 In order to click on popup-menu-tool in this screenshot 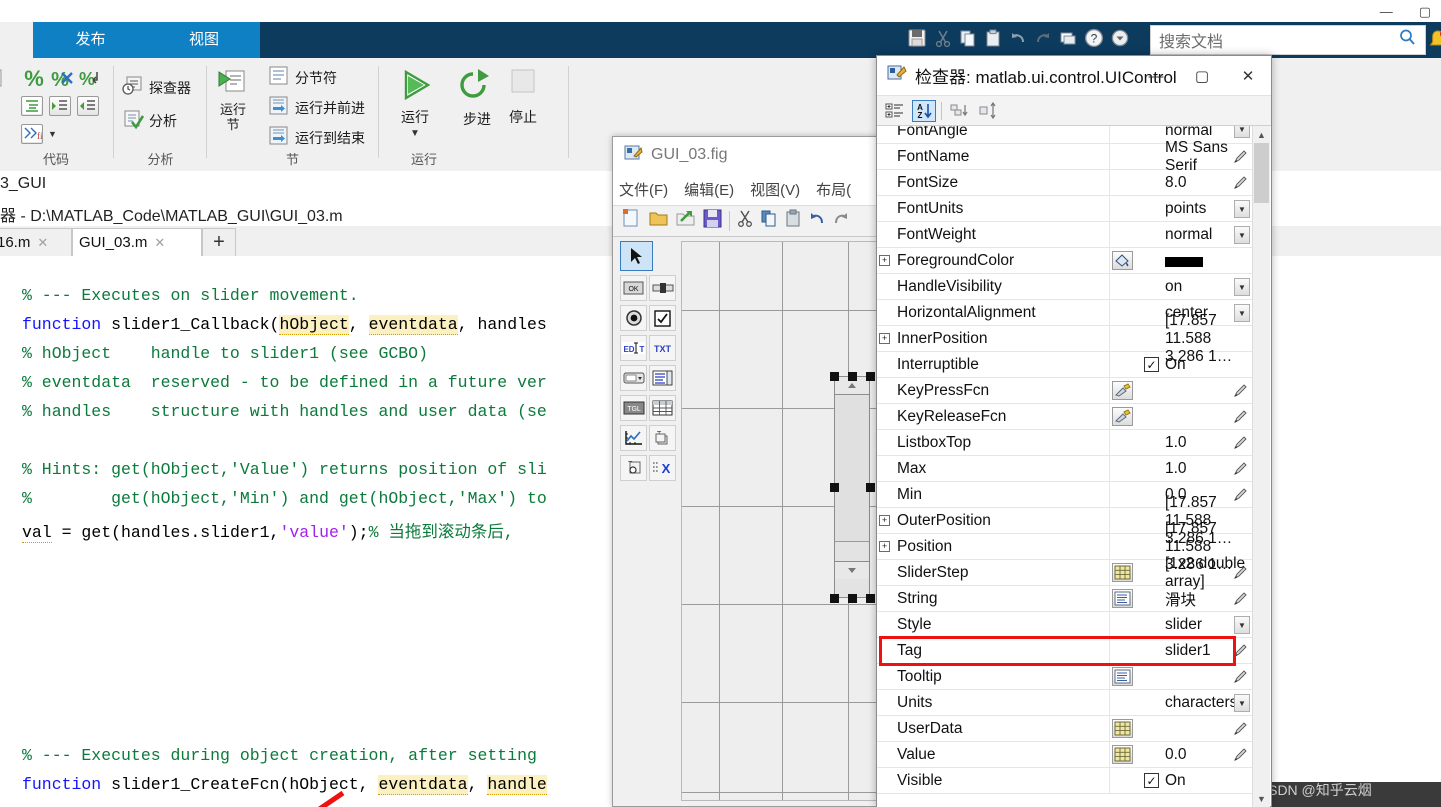, I will do `click(633, 378)`.